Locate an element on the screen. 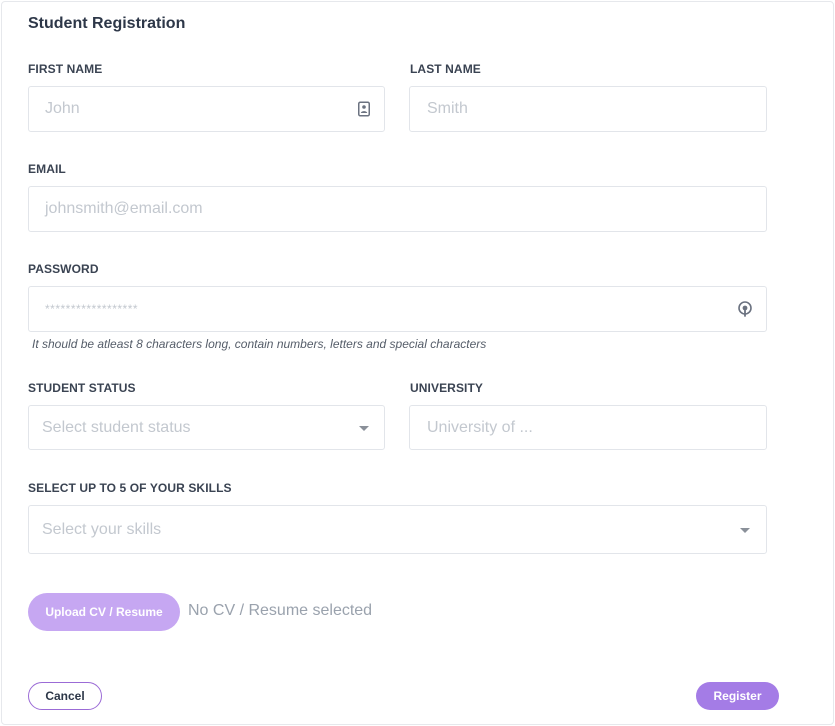  student-status-label: STUDENT STATUS is located at coordinates (82, 388).